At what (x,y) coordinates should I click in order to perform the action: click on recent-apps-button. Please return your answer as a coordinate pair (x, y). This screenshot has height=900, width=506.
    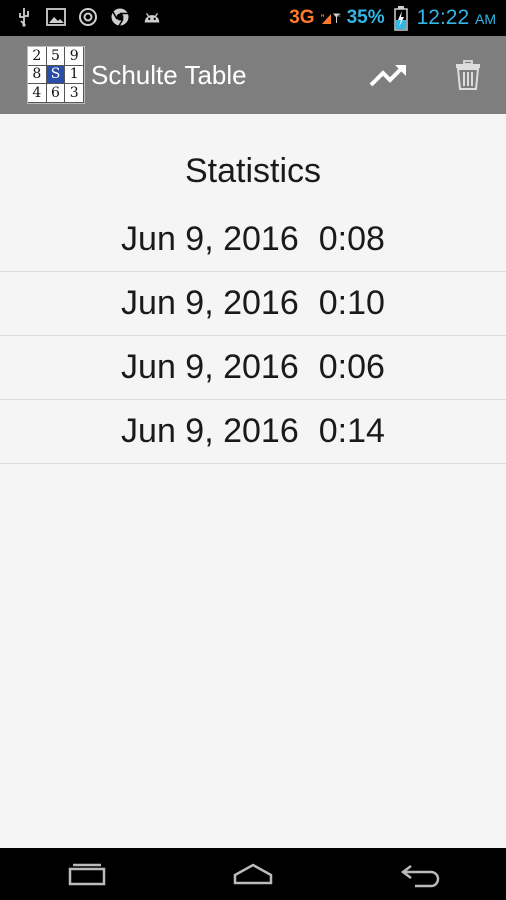
    Looking at the image, I should click on (87, 874).